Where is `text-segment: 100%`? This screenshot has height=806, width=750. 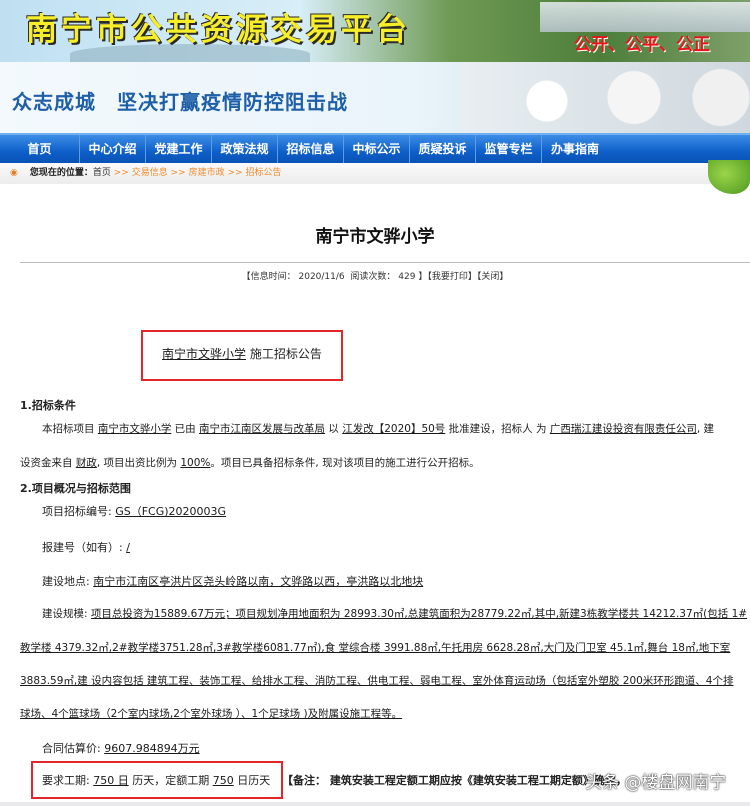 text-segment: 100% is located at coordinates (195, 463).